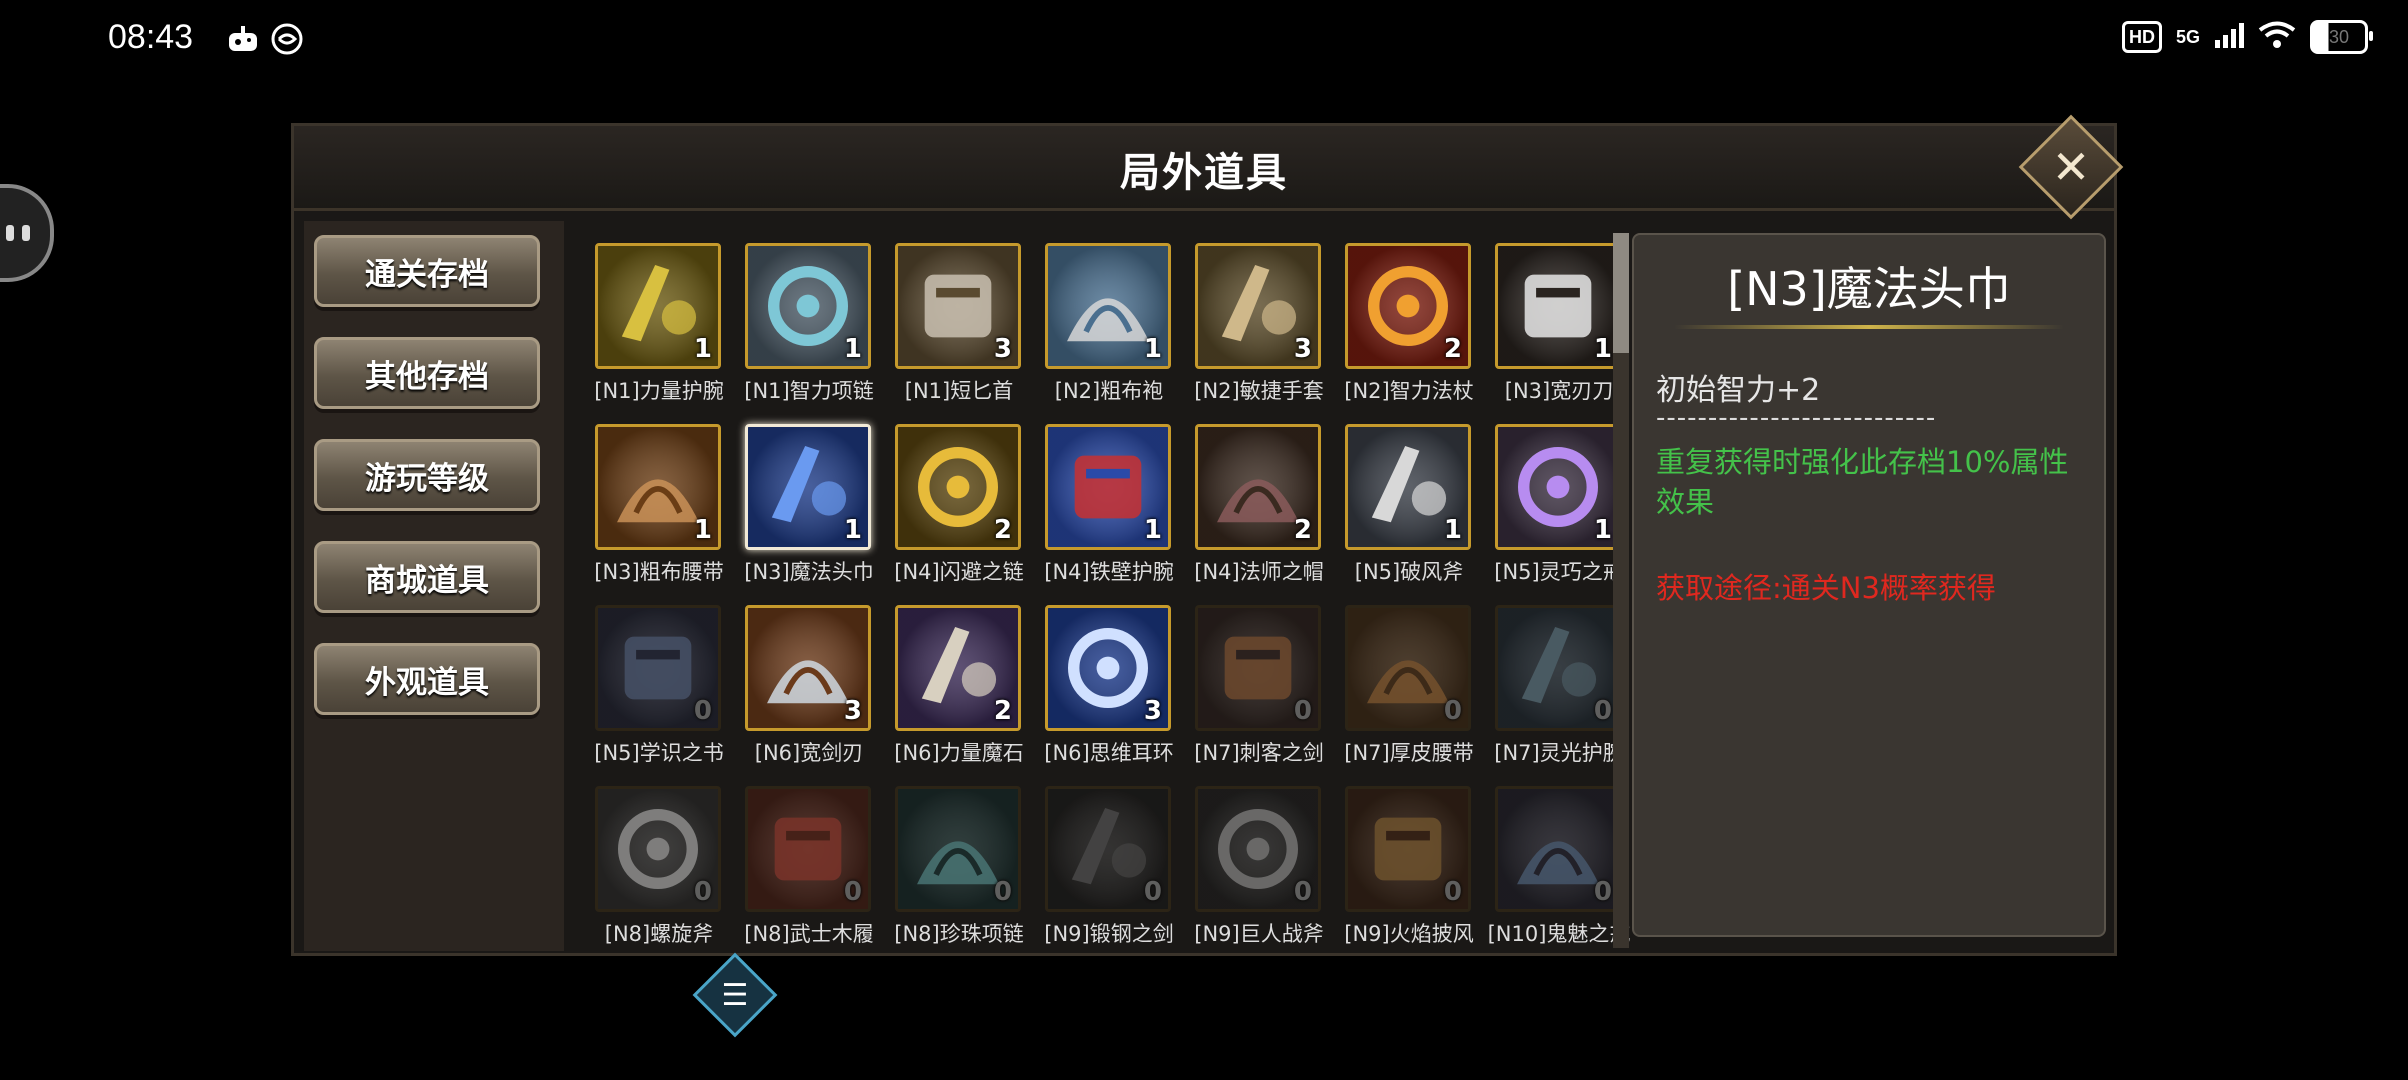  I want to click on item-label: [N3]粗布腰带, so click(659, 572).